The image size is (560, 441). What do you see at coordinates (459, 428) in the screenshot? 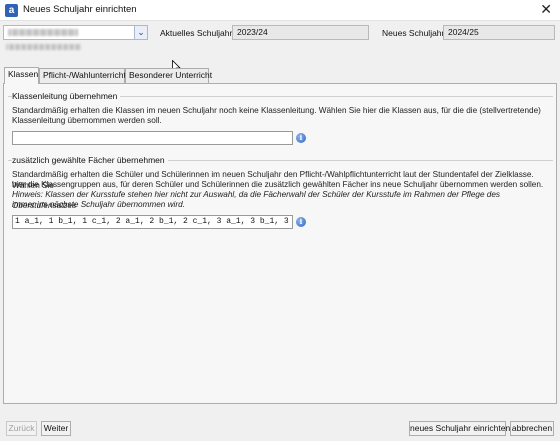
I see `create-school-year-button: neues Schuljahr einrichten` at bounding box center [459, 428].